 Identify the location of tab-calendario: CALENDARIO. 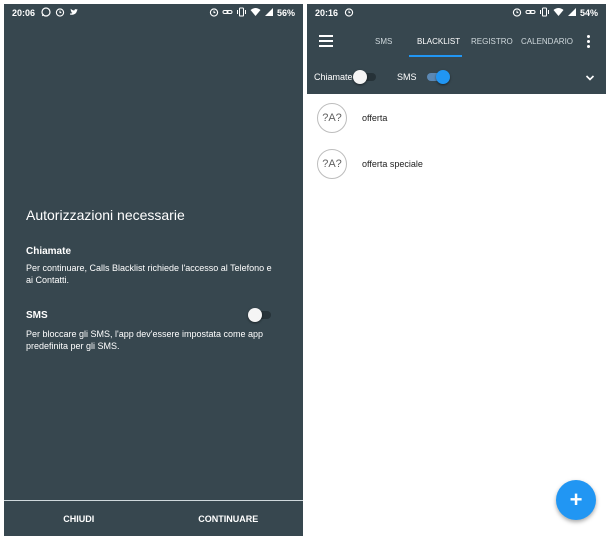
(547, 41).